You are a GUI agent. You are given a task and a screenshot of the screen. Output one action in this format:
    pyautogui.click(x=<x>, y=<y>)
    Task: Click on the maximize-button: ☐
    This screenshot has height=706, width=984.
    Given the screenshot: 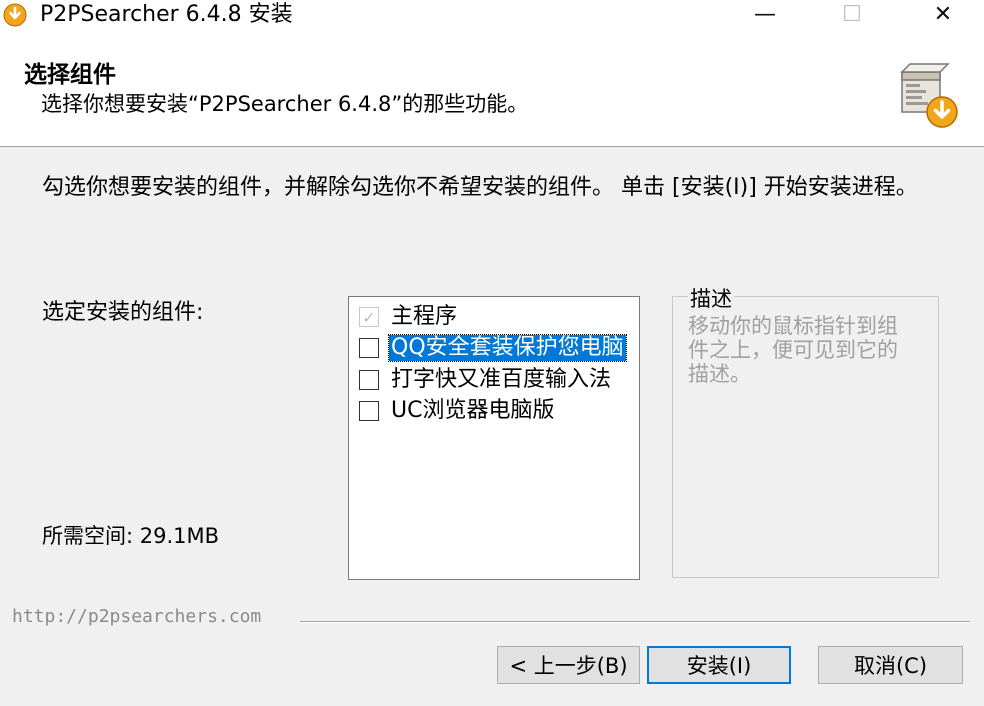 What is the action you would take?
    pyautogui.click(x=852, y=14)
    